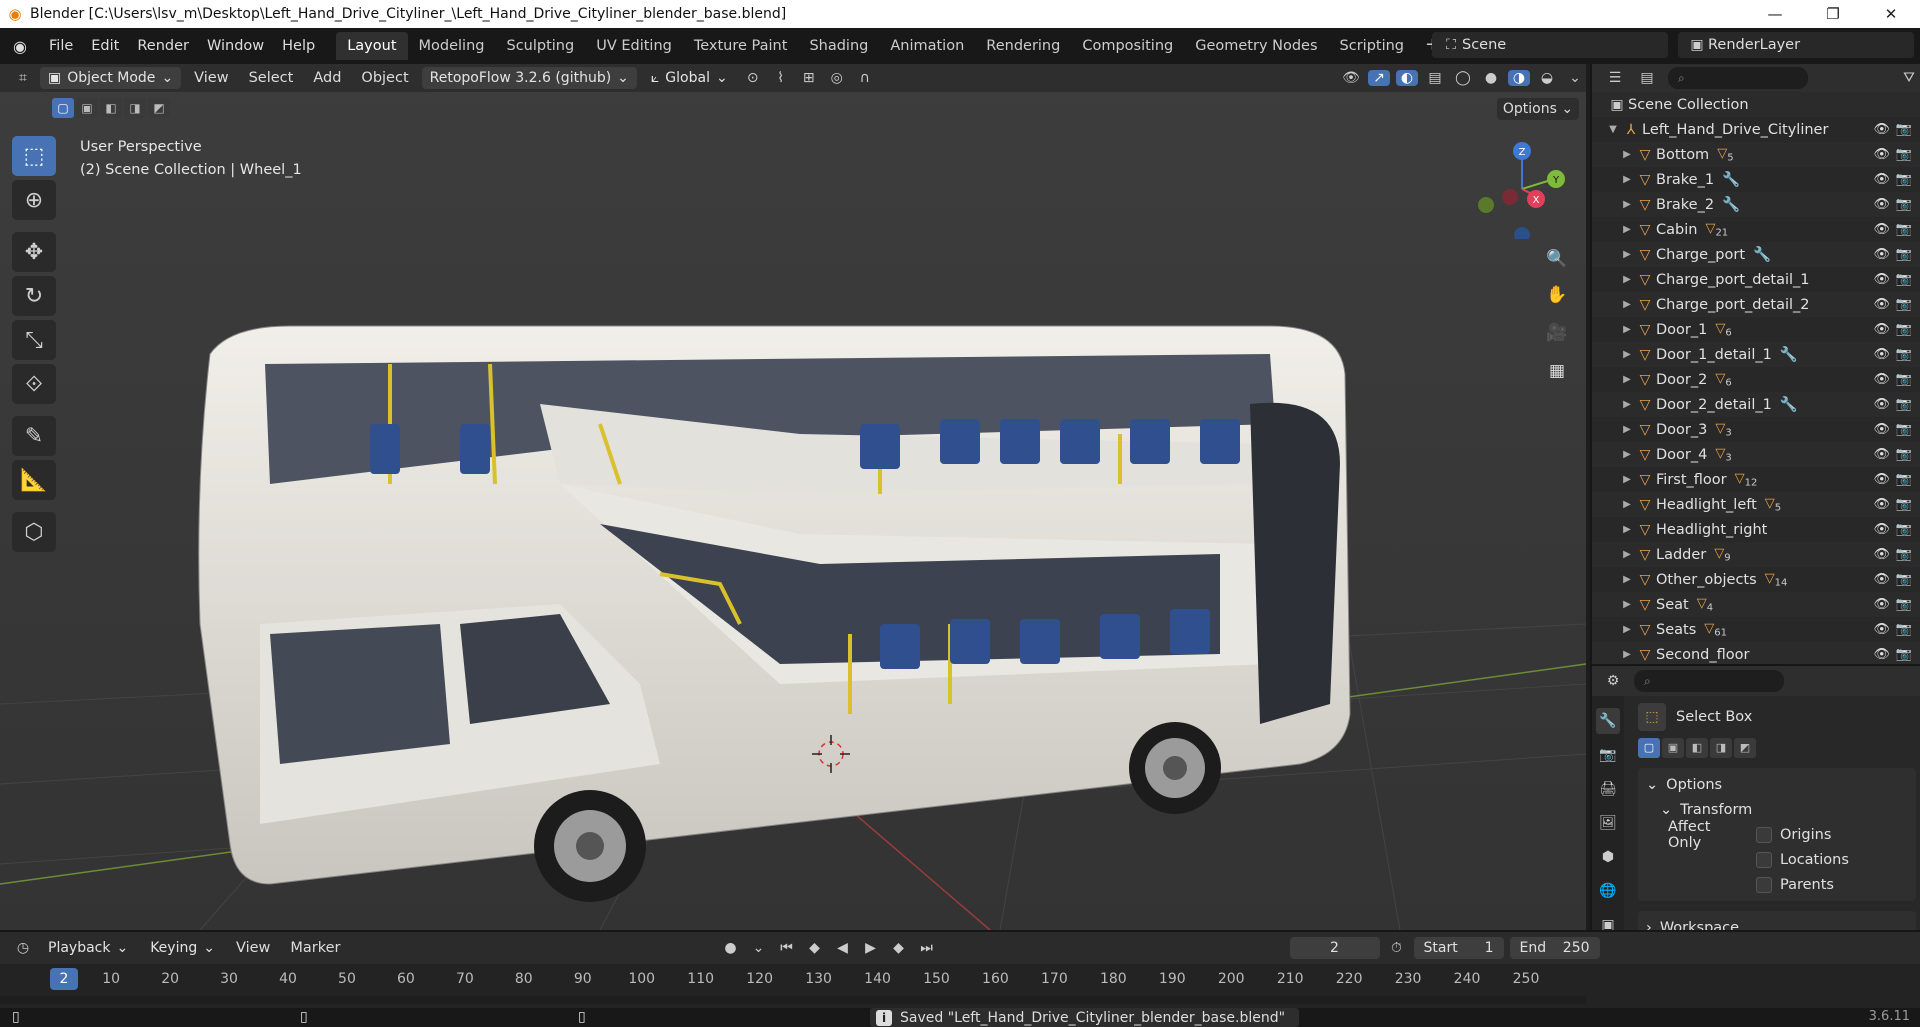  I want to click on render-layer-selector: ▣ RenderLayer, so click(1796, 45).